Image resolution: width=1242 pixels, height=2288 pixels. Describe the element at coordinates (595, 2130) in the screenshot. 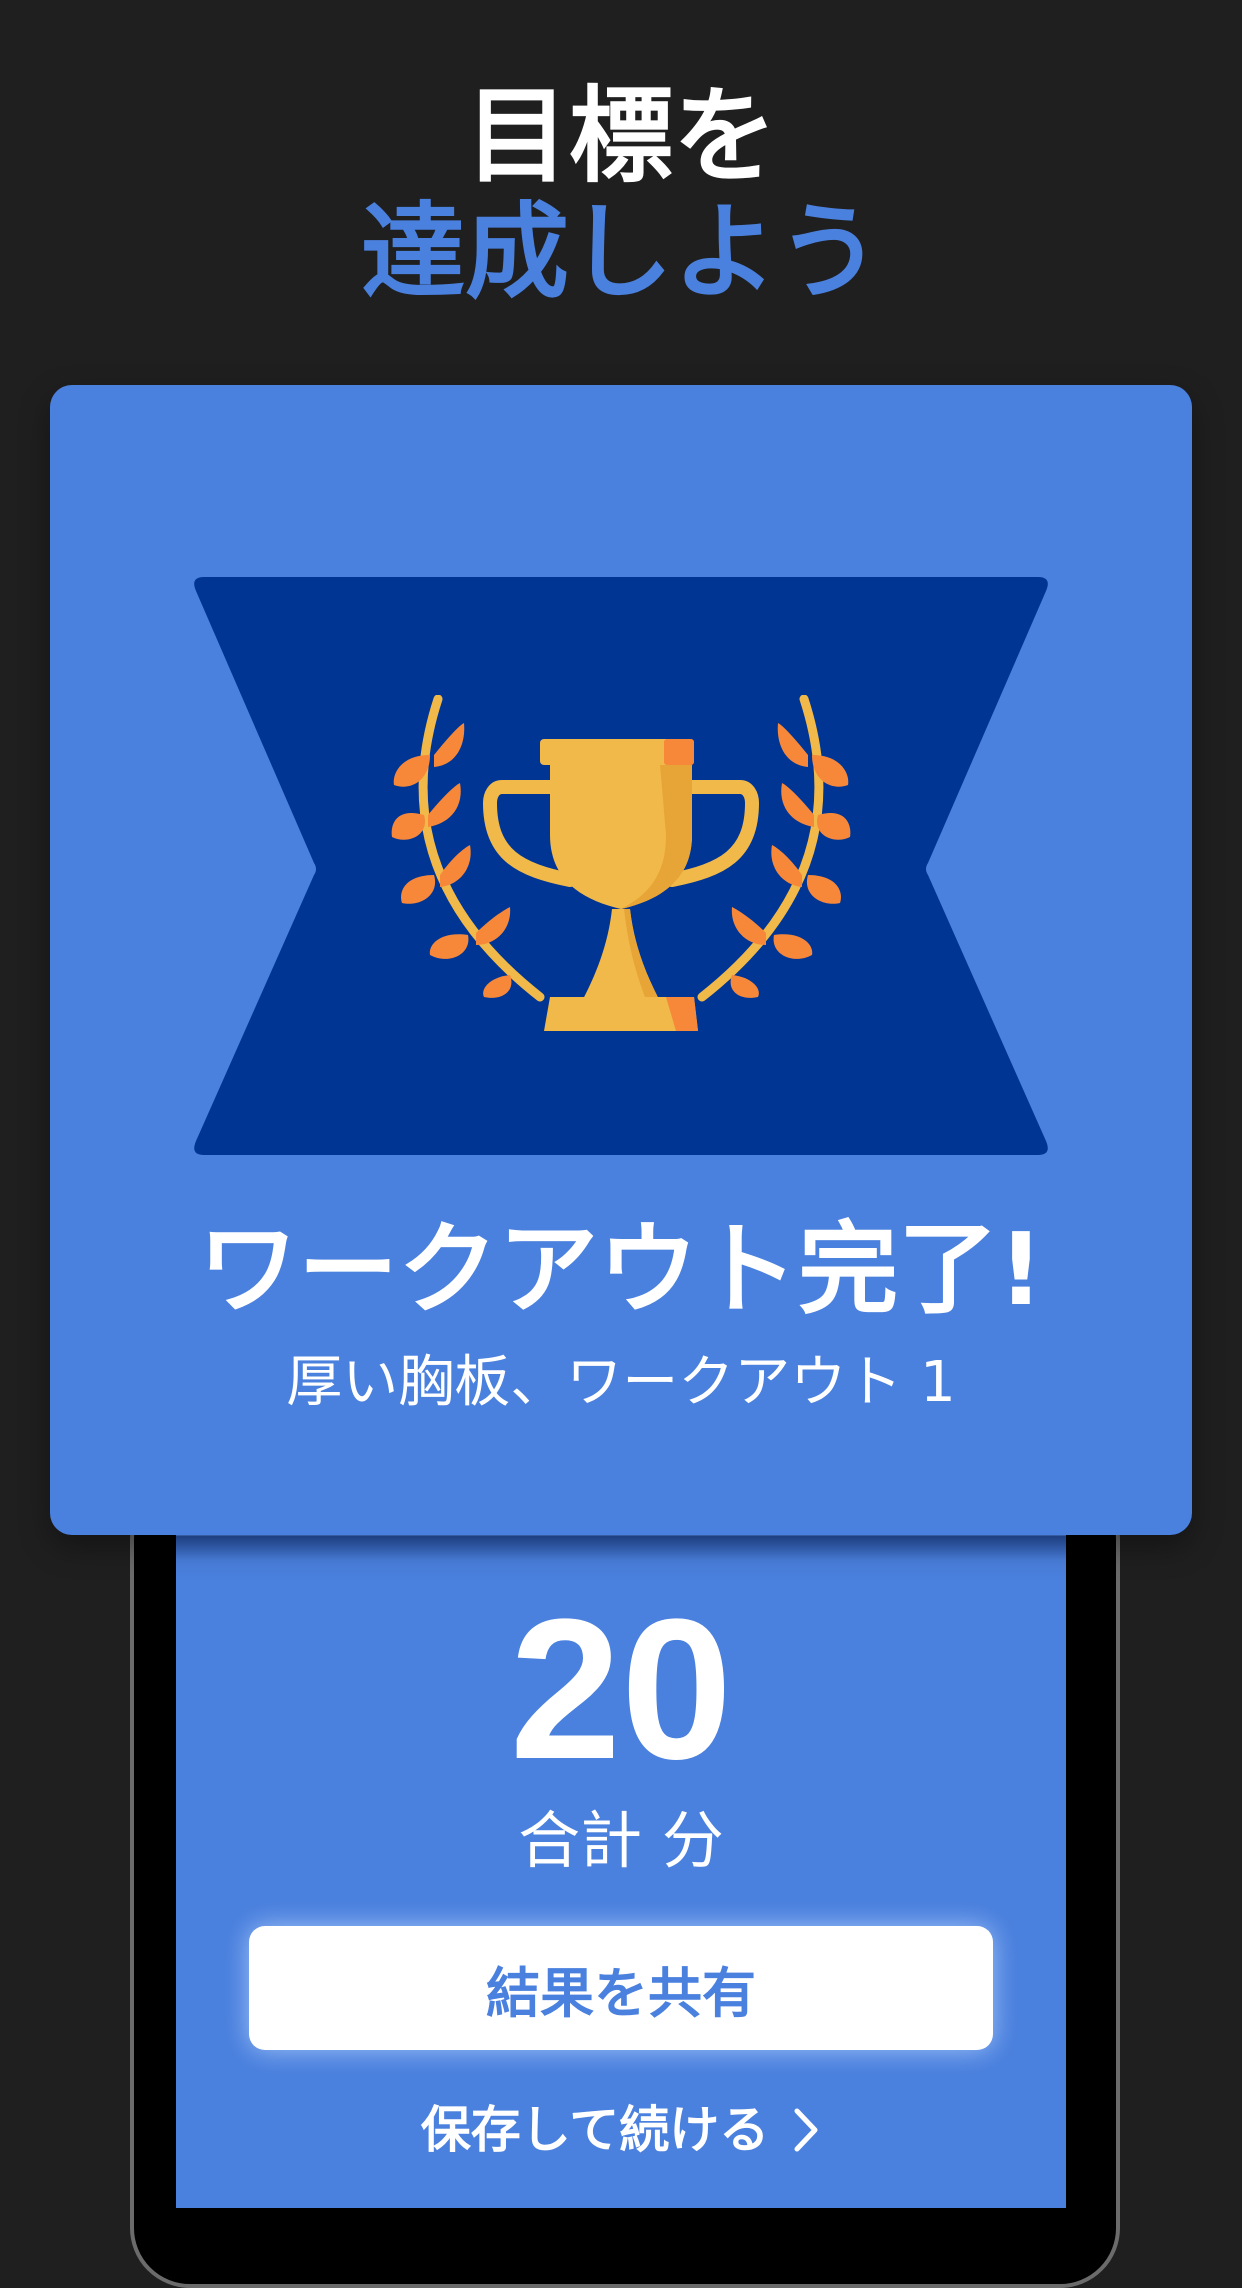

I see `continue-label: 保存して続ける` at that location.